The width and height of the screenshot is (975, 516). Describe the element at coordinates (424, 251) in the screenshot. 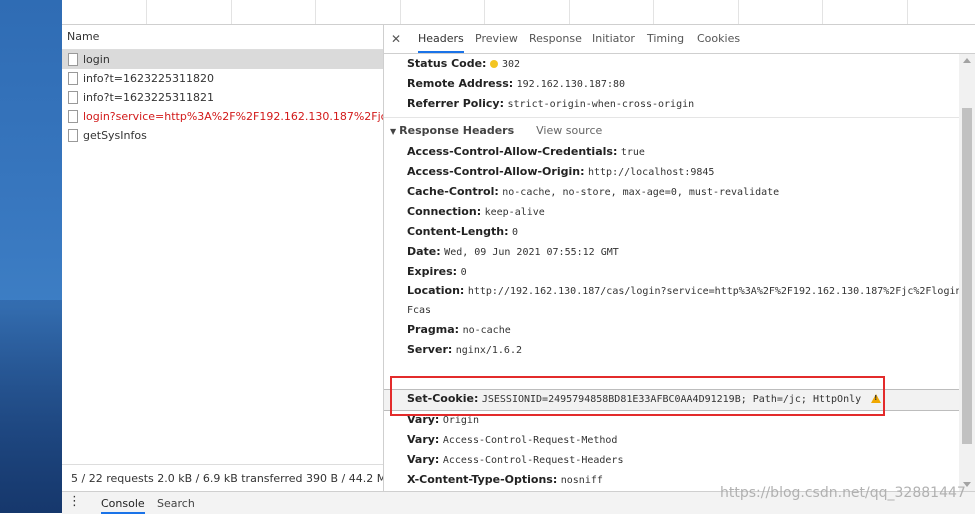

I see `header-key: Date:` at that location.